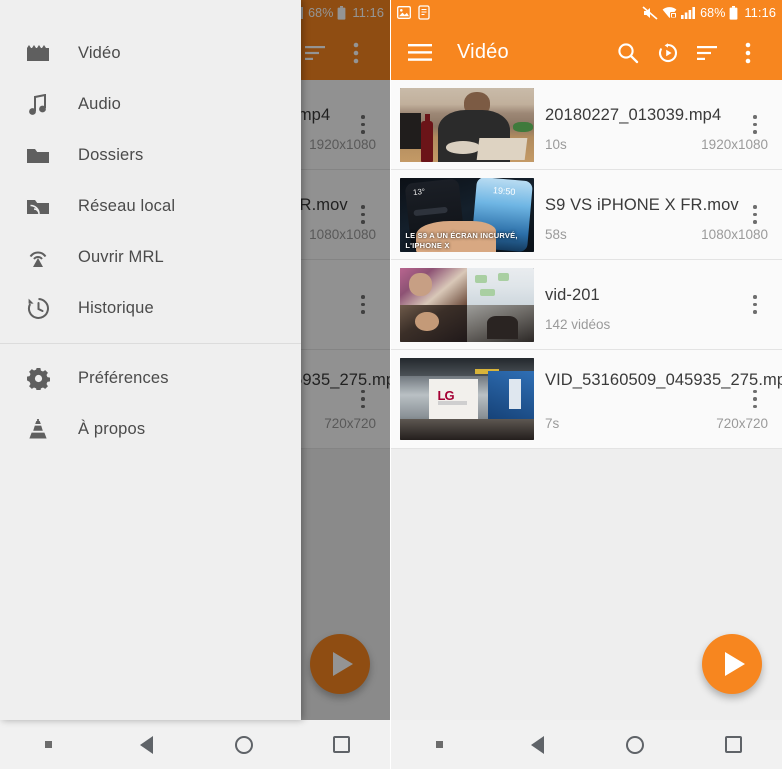 Image resolution: width=782 pixels, height=769 pixels. What do you see at coordinates (642, 205) in the screenshot?
I see `video-title: S9 VS iPHONE X FR.mov` at bounding box center [642, 205].